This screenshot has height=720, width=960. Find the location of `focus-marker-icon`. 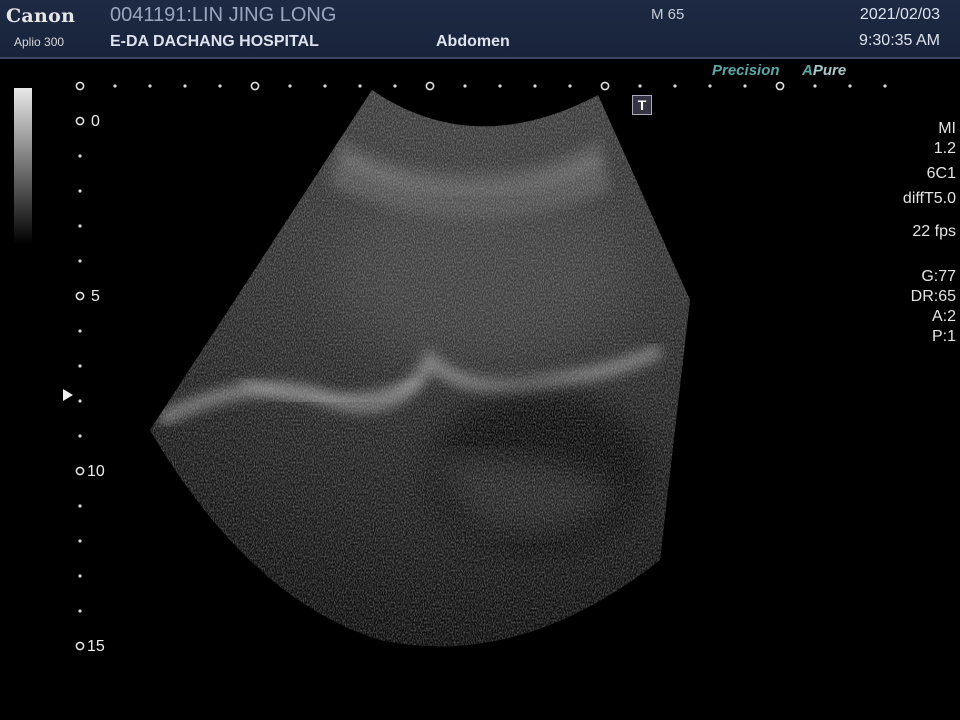

focus-marker-icon is located at coordinates (68, 395).